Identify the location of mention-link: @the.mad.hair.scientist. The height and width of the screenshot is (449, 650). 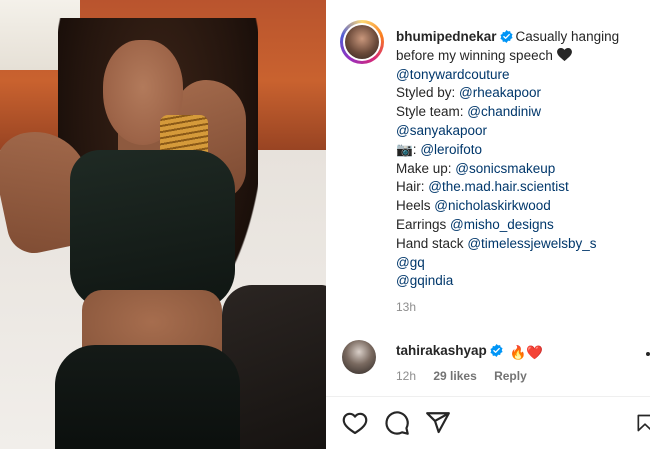
(498, 186).